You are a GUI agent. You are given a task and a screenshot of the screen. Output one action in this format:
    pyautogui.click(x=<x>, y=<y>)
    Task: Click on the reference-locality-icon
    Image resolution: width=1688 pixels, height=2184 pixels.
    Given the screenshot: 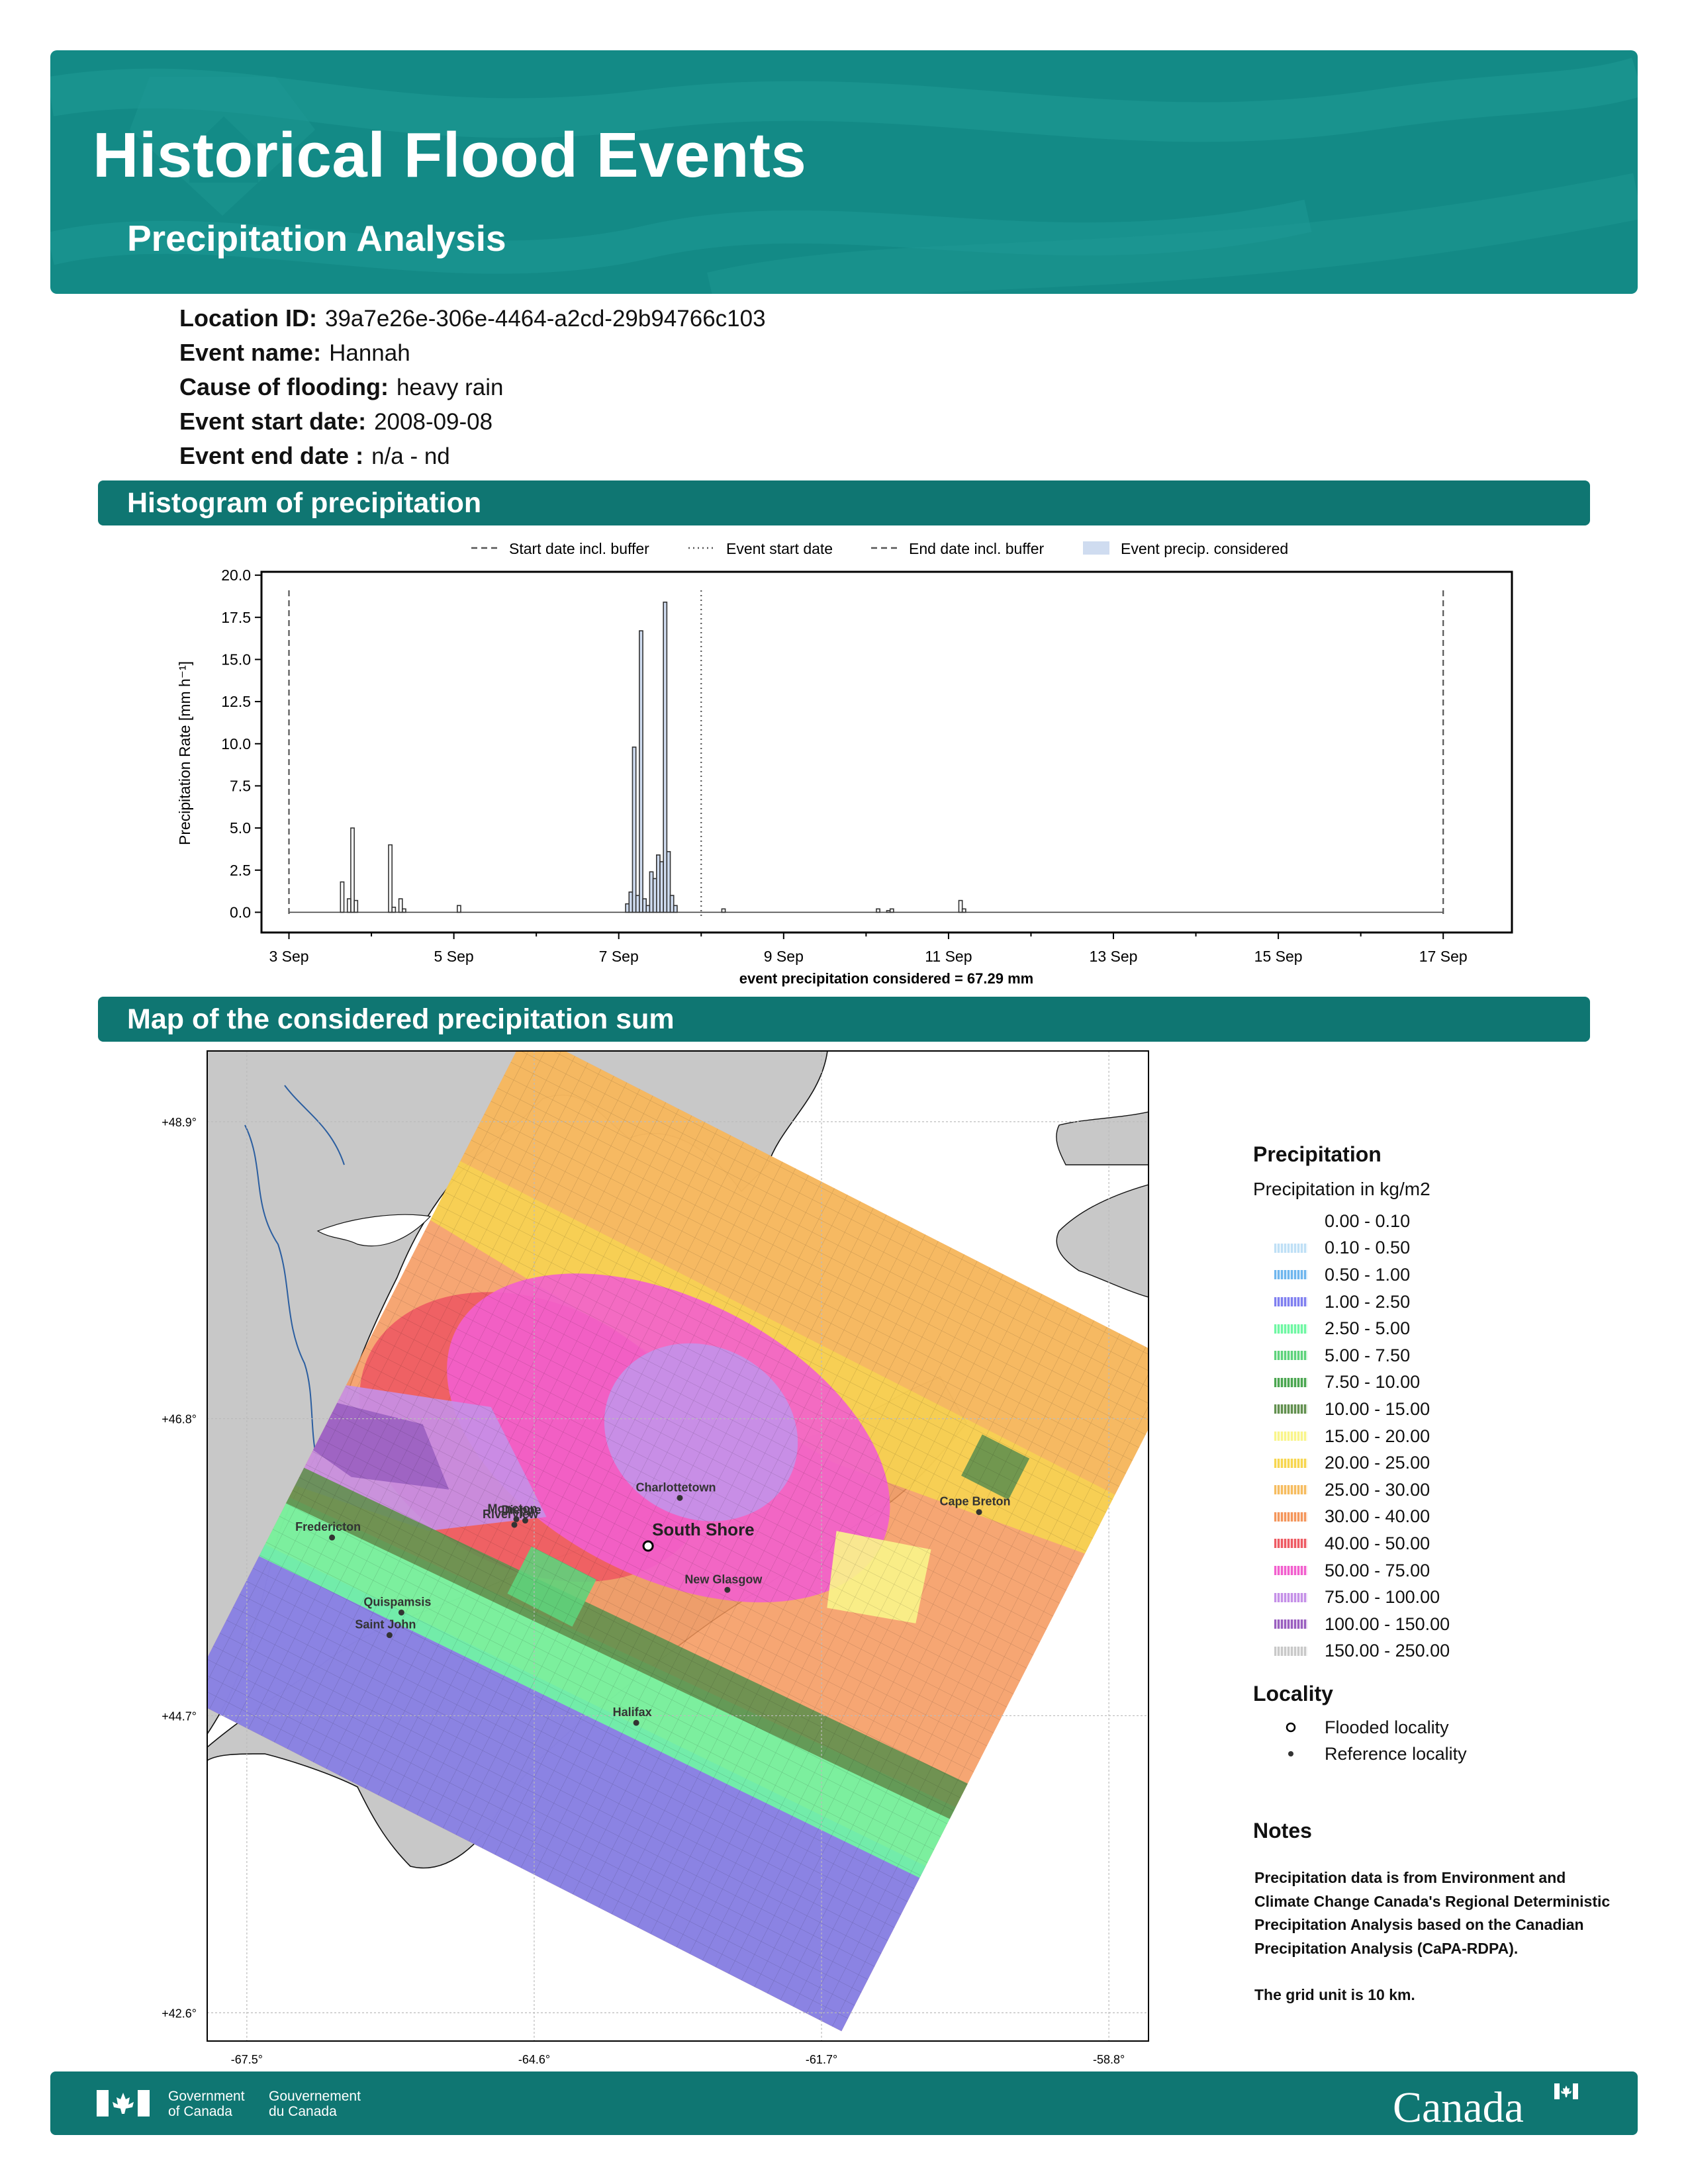 What is the action you would take?
    pyautogui.click(x=1290, y=1754)
    